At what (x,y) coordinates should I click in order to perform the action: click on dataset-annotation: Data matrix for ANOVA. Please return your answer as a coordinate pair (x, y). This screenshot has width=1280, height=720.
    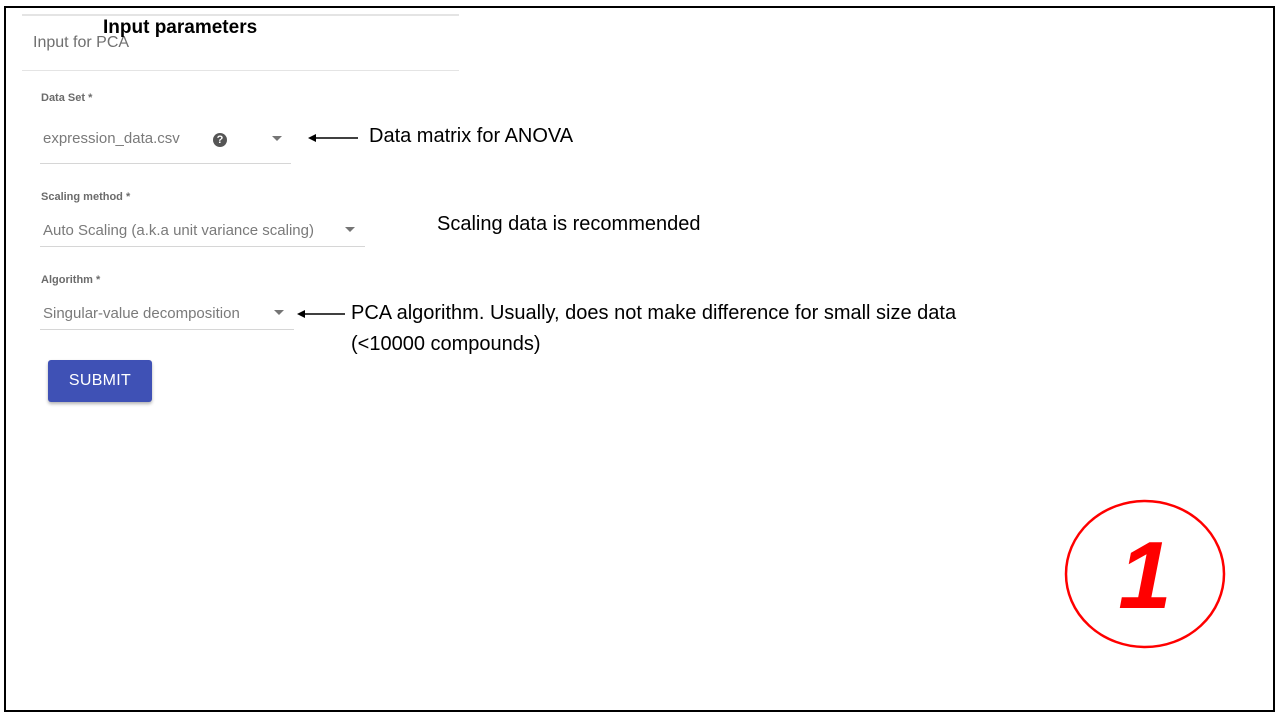
    Looking at the image, I should click on (471, 136).